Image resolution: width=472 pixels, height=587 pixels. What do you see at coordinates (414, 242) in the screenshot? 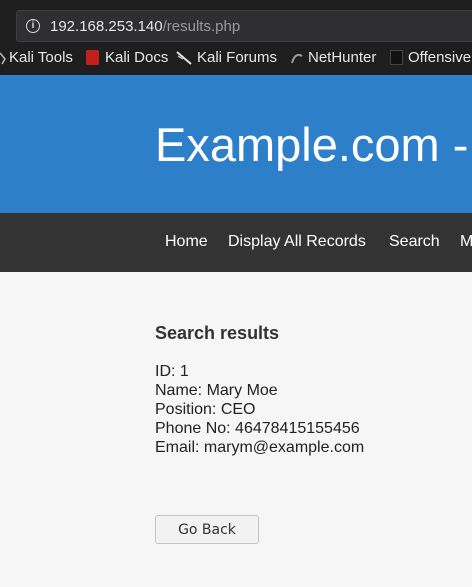
I see `nav-search-link: Search` at bounding box center [414, 242].